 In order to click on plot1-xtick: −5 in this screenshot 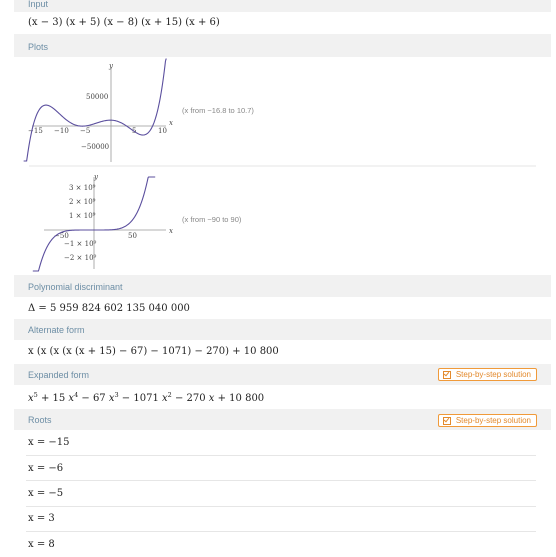, I will do `click(85, 131)`.